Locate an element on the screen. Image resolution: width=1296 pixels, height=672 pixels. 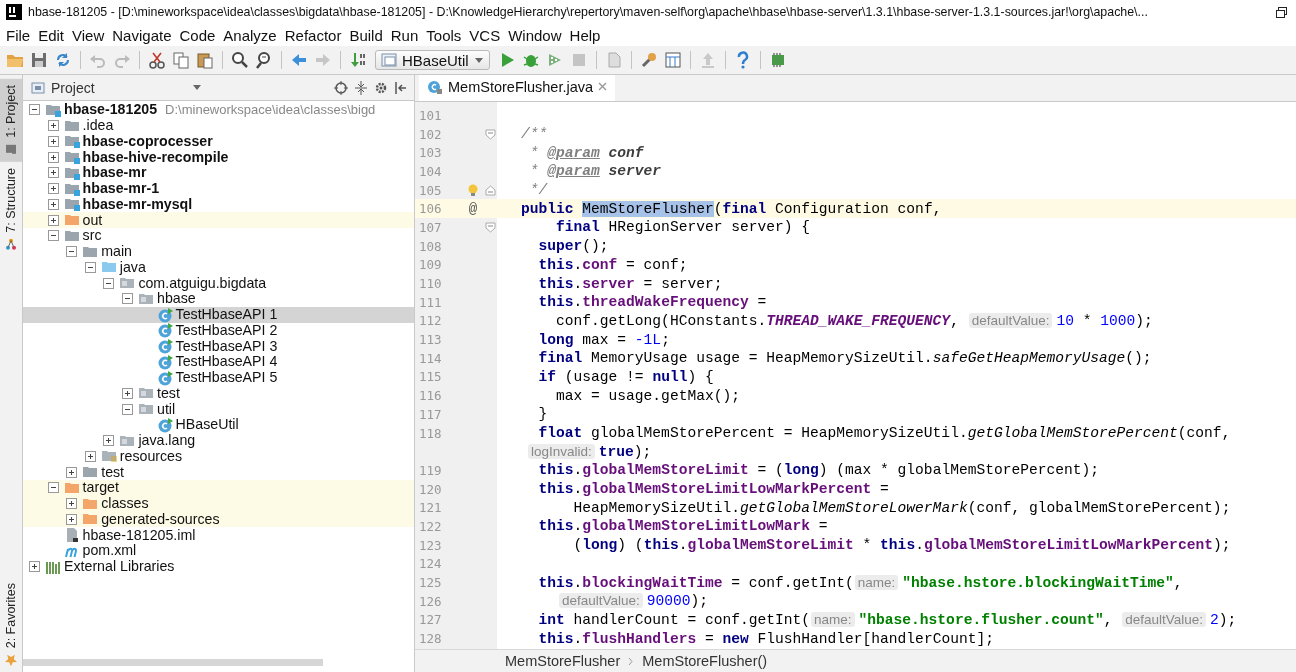
menu-item: Navigate is located at coordinates (142, 35).